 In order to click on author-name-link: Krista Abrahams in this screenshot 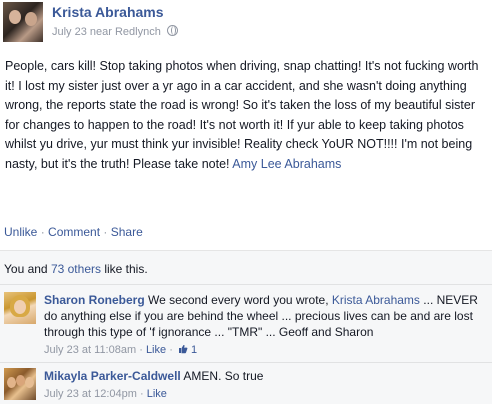, I will do `click(108, 12)`.